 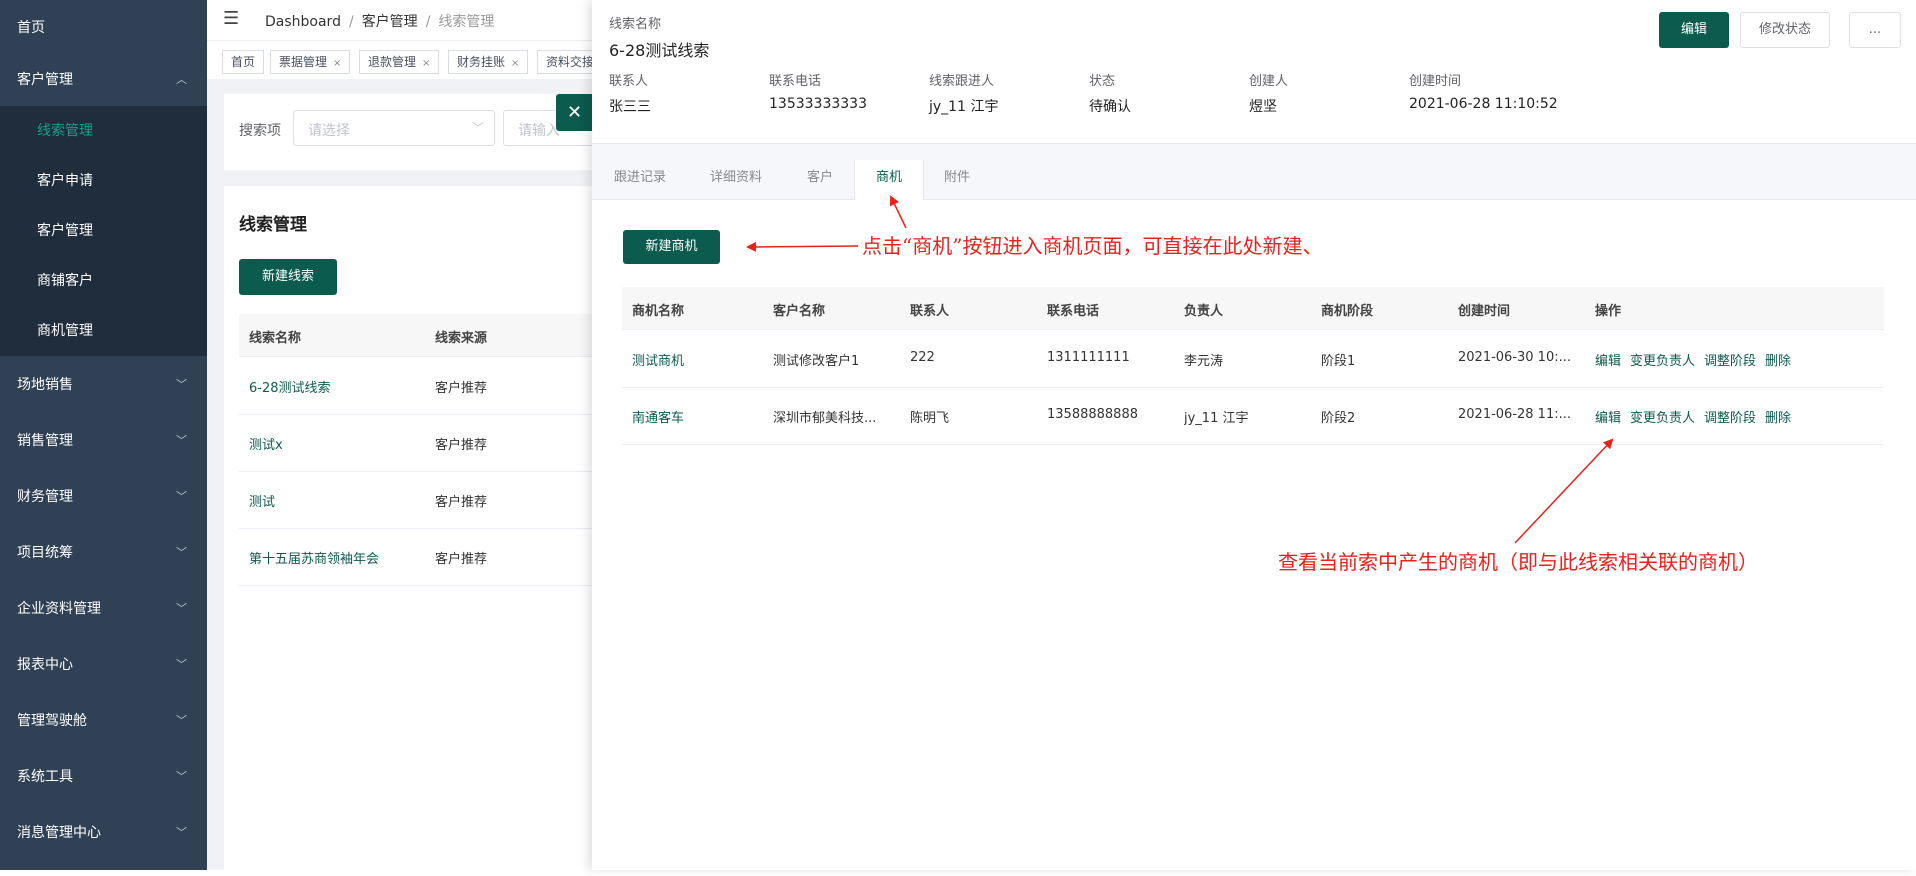 I want to click on arrow-to-business-tab, so click(x=898, y=212).